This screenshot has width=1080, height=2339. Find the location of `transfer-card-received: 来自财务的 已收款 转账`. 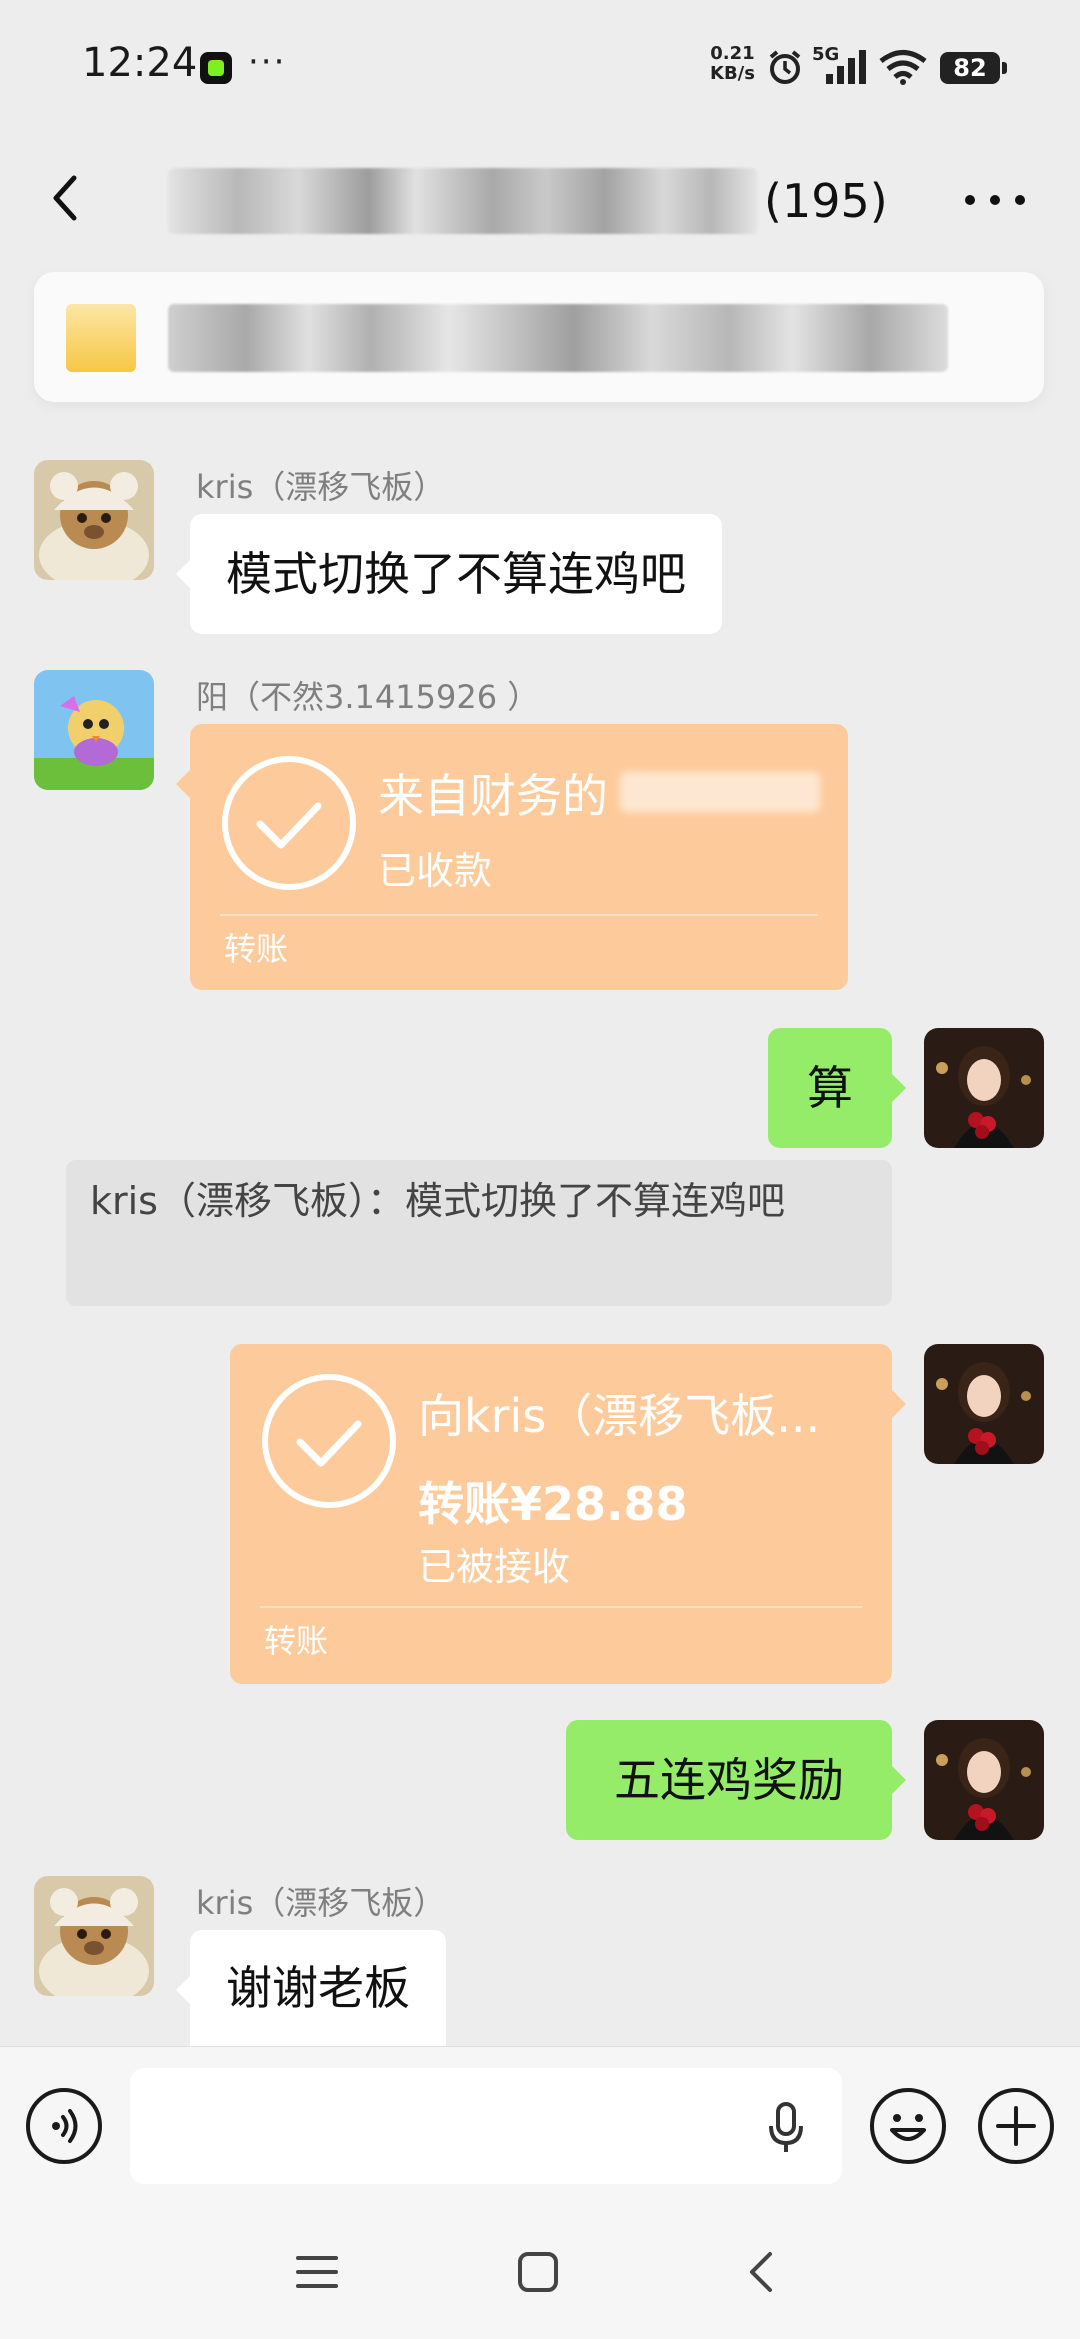

transfer-card-received: 来自财务的 已收款 转账 is located at coordinates (519, 857).